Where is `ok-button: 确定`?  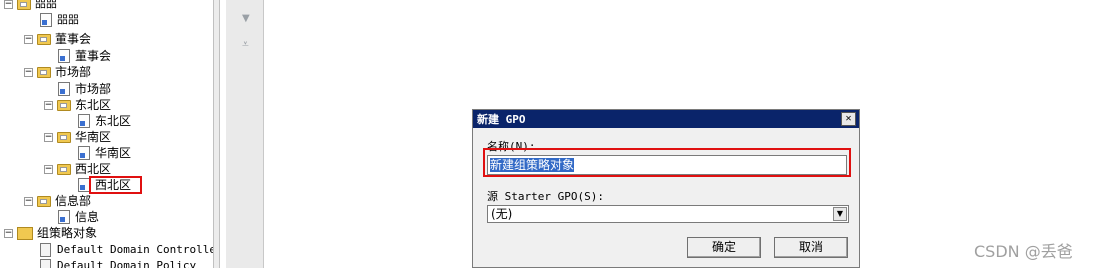
ok-button: 确定 is located at coordinates (724, 247).